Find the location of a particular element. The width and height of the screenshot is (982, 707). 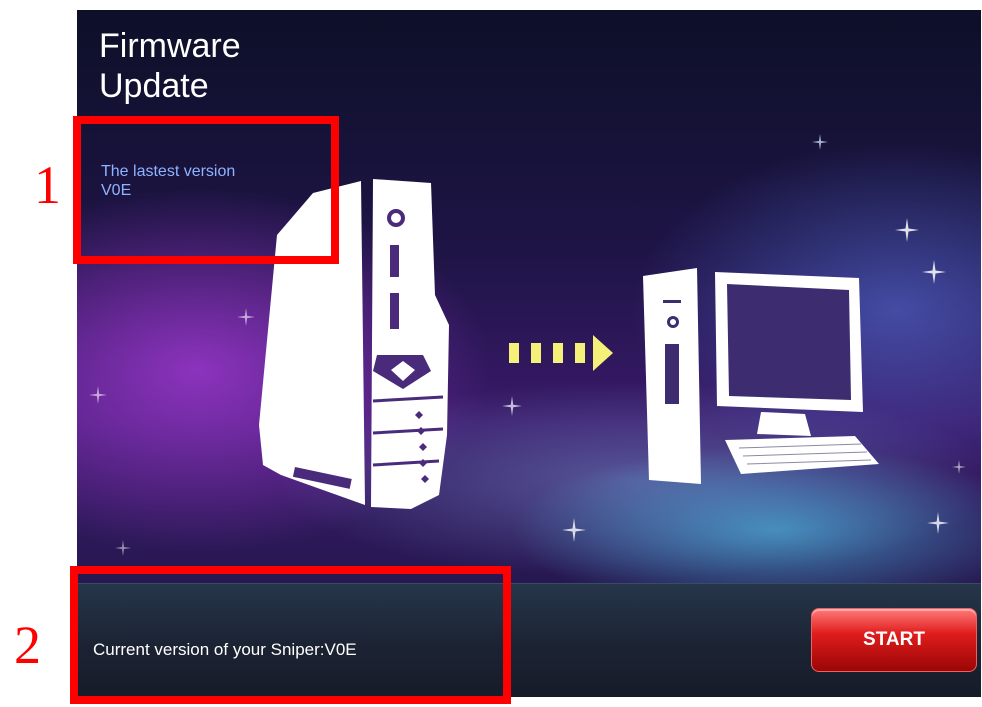

start-button: START is located at coordinates (894, 640).